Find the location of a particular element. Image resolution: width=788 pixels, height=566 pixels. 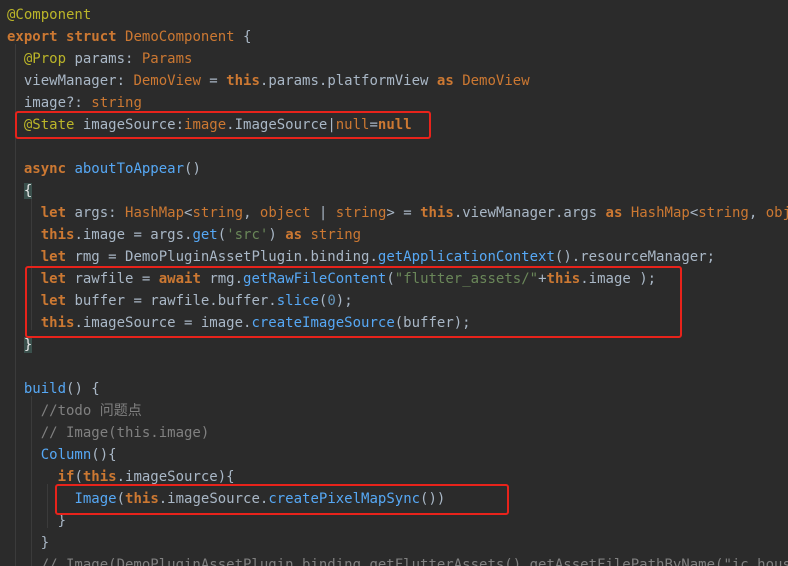

code-token: imageSource: is located at coordinates (129, 125).